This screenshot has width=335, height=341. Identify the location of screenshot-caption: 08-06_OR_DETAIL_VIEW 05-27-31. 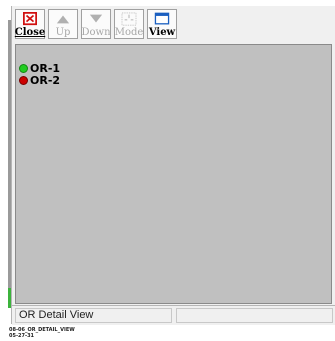
(42, 333).